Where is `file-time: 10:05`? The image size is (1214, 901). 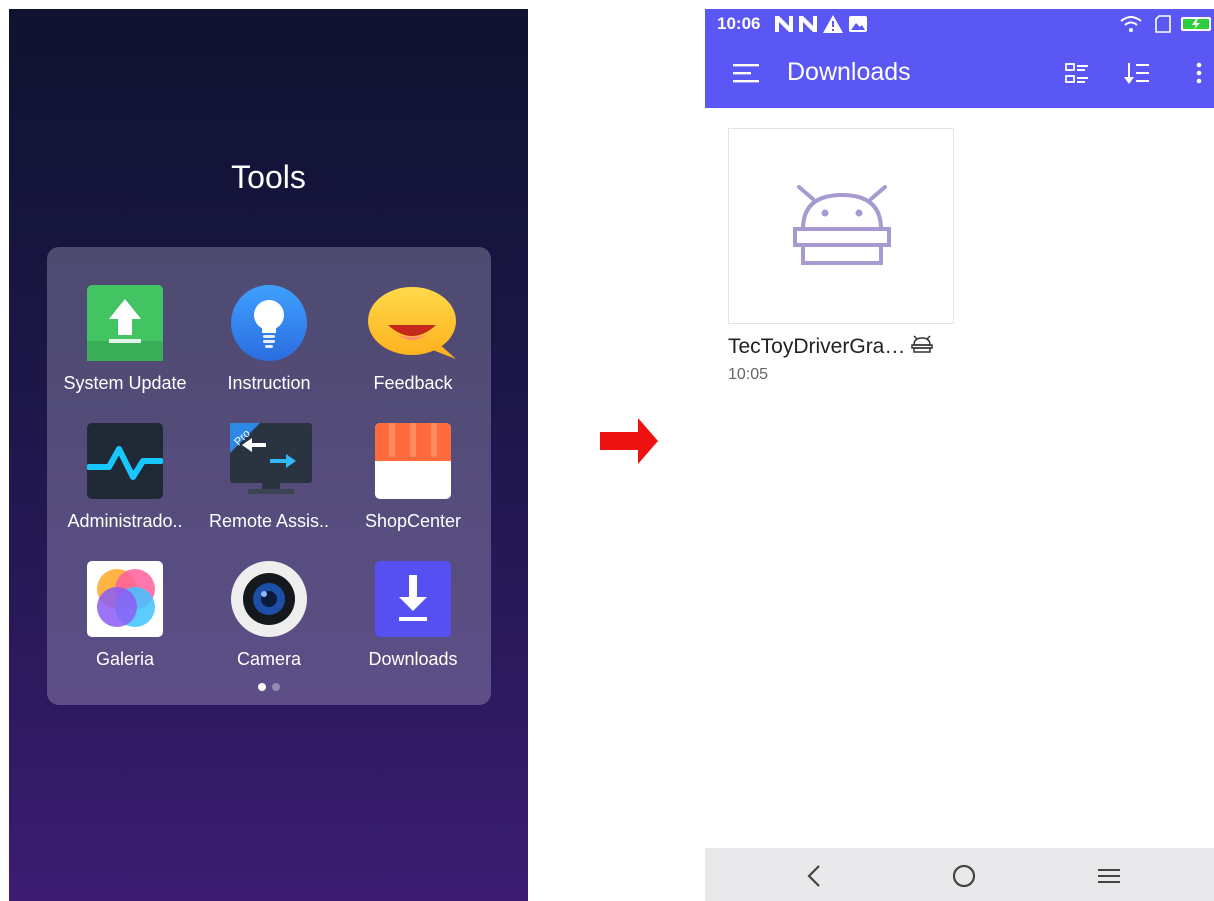 file-time: 10:05 is located at coordinates (748, 374).